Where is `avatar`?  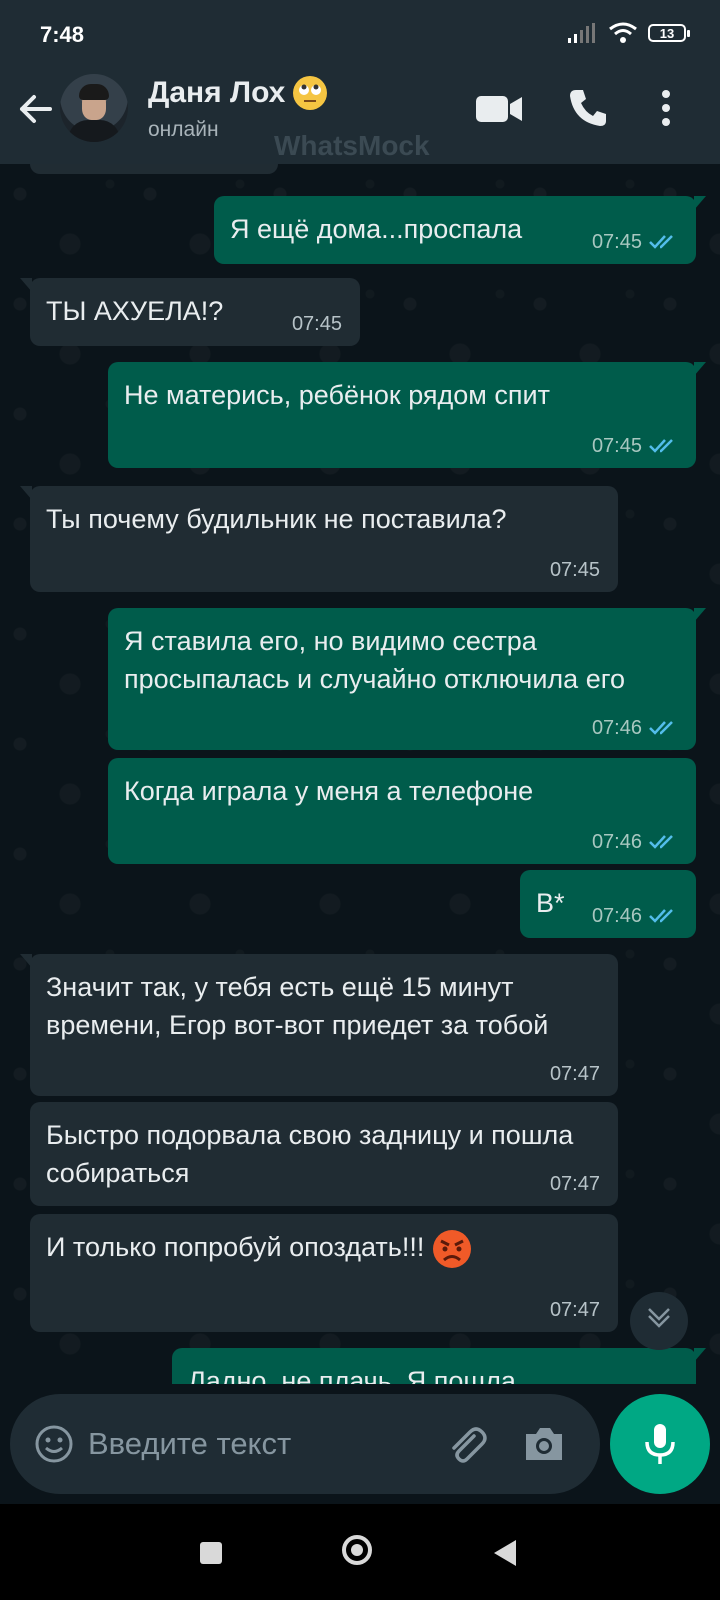 avatar is located at coordinates (94, 108).